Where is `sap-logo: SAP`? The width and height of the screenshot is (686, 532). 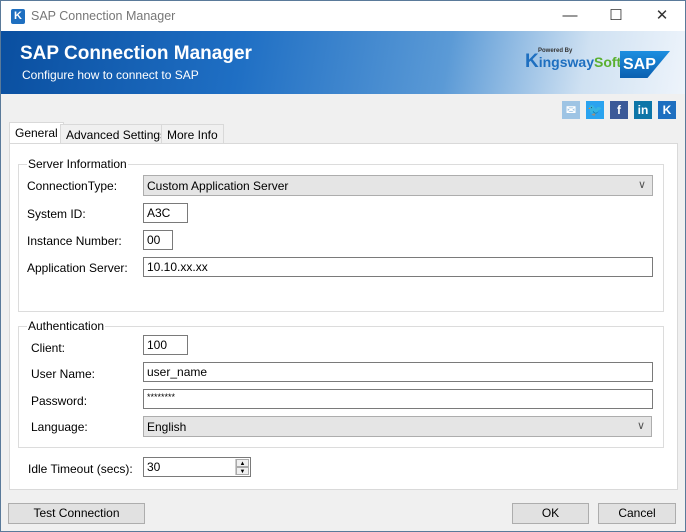 sap-logo: SAP is located at coordinates (645, 64).